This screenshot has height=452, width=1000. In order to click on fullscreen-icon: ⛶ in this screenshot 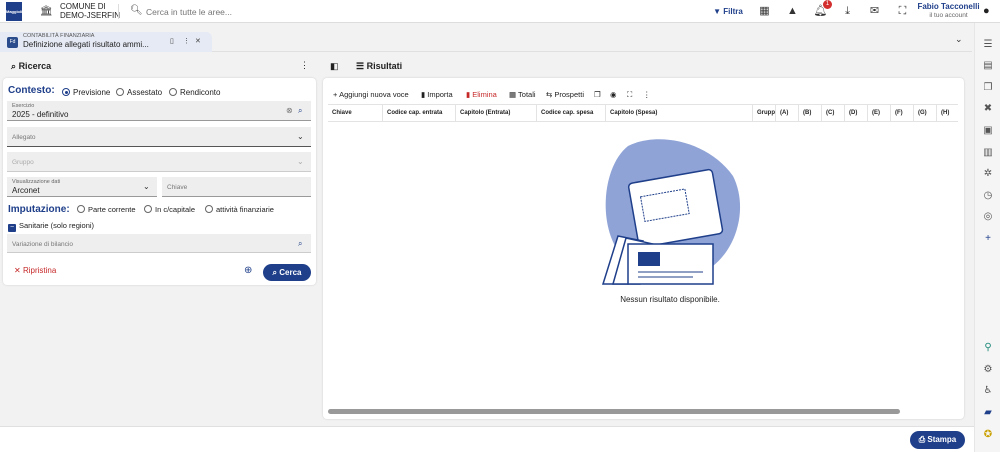, I will do `click(902, 11)`.